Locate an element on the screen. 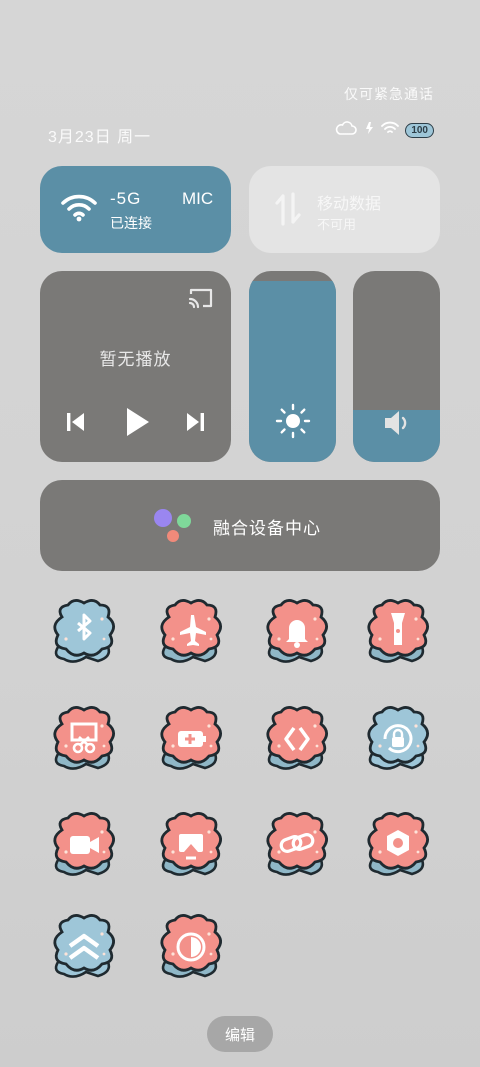 Image resolution: width=480 pixels, height=1067 pixels. wifi-status-icon is located at coordinates (390, 130).